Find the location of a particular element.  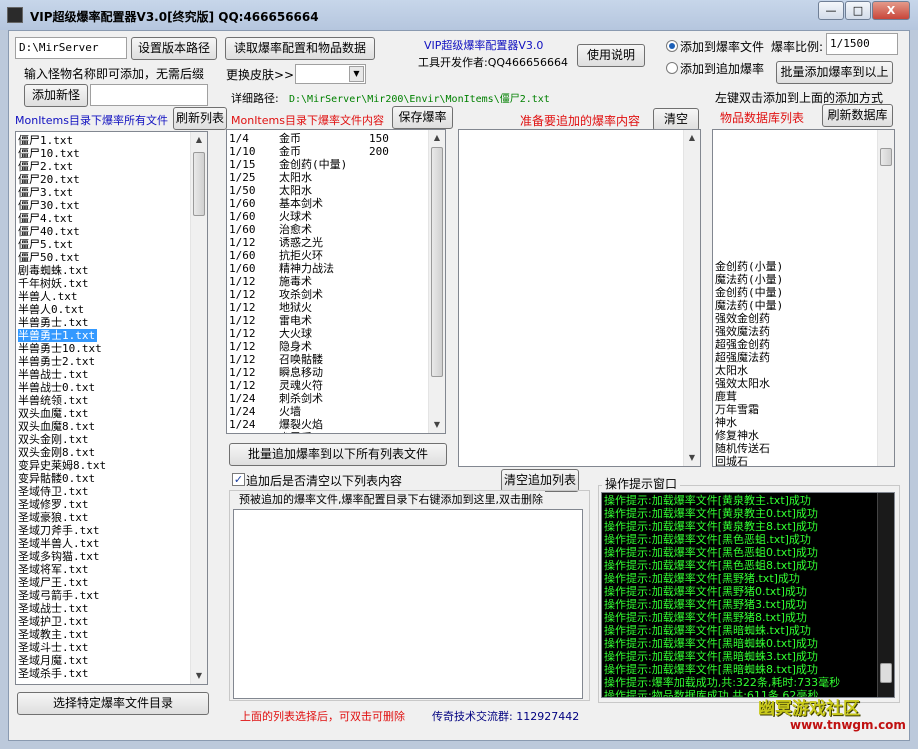

table-row: 1/12 地狱火 is located at coordinates (328, 307).